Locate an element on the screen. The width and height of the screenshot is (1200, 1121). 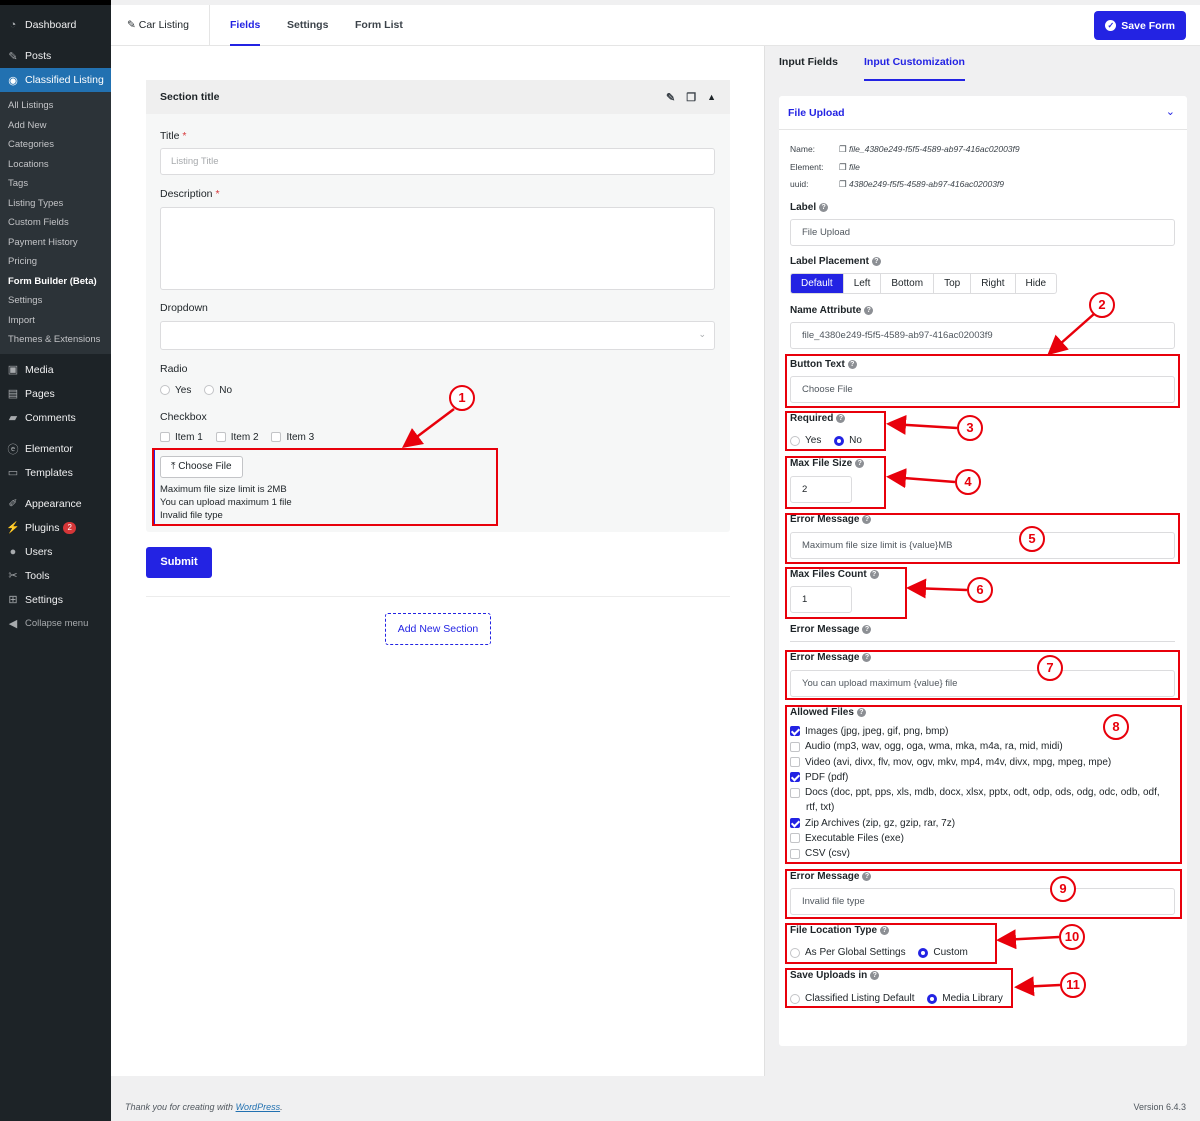
submenu-pricing: Pricing is located at coordinates (55, 262).